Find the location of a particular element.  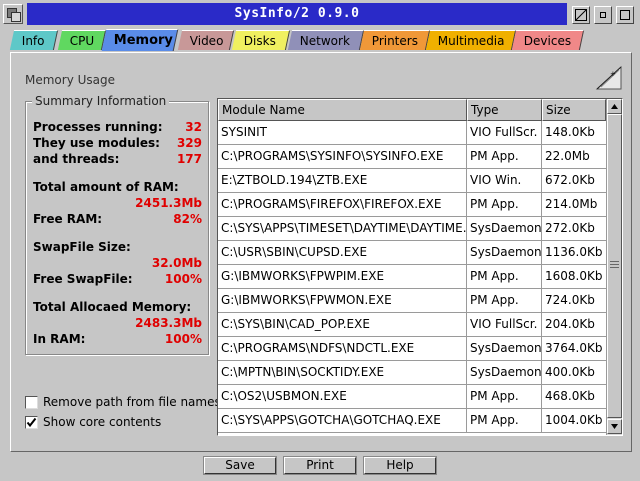

window-title: SysInfo/2 0.9.0 is located at coordinates (297, 14).